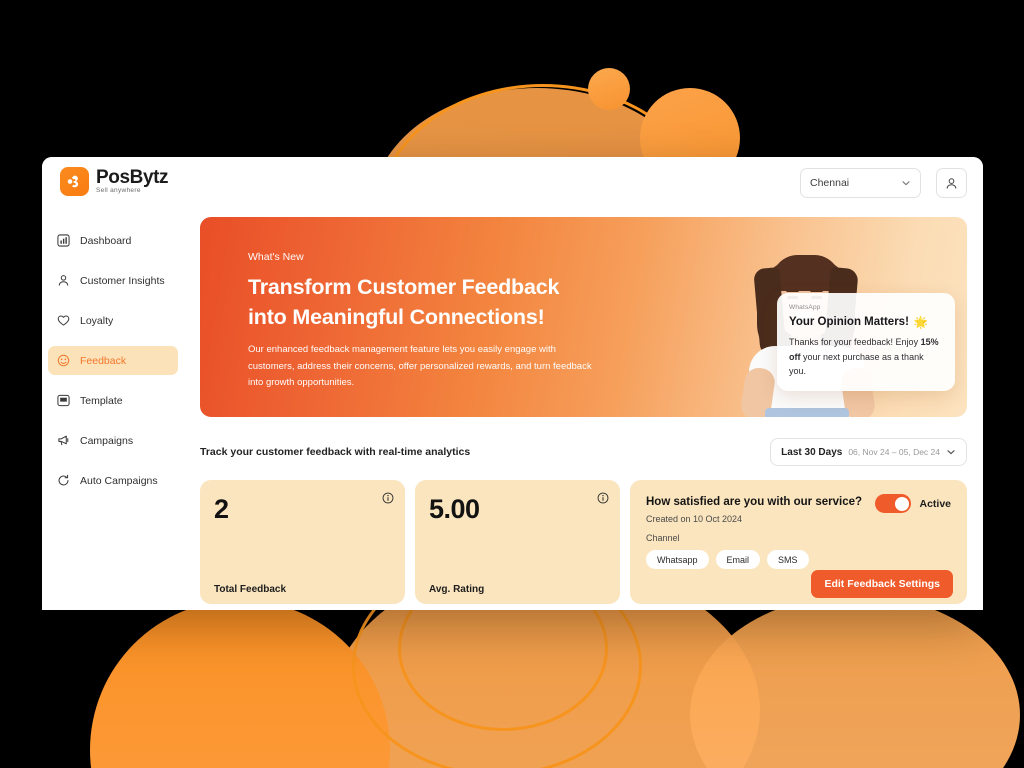  Describe the element at coordinates (101, 400) in the screenshot. I see `sidebar-item-label: Template` at that location.